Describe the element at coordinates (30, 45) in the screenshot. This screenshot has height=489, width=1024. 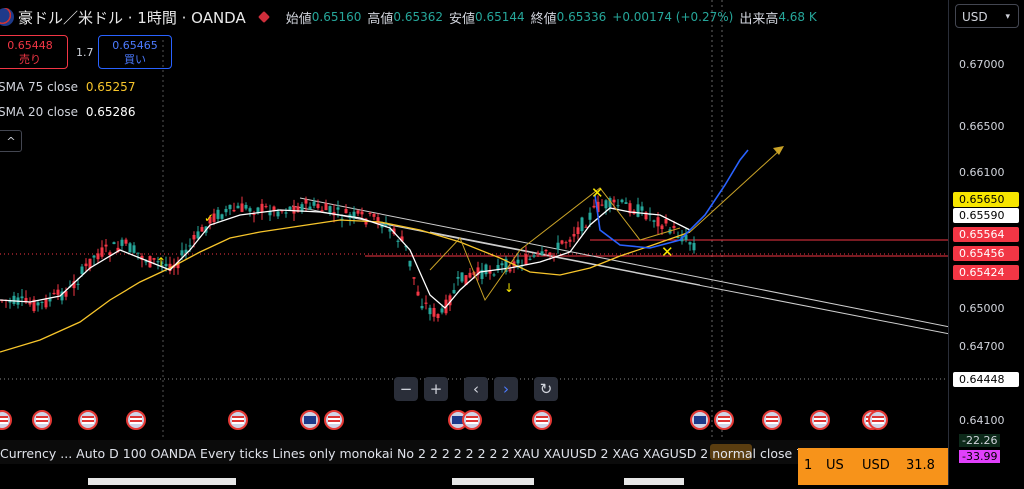
I see `sell-price: 0.65448` at that location.